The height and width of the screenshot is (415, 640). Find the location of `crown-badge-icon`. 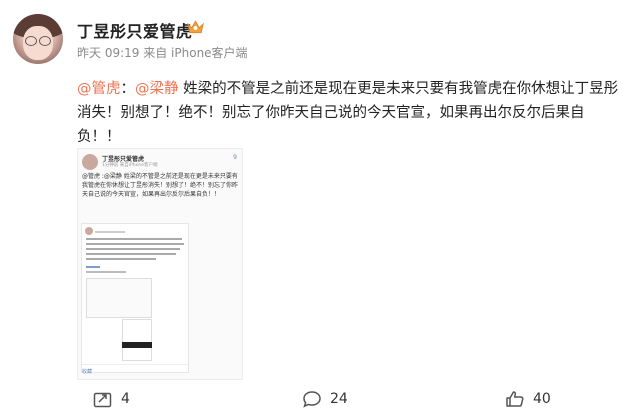

crown-badge-icon is located at coordinates (195, 27).